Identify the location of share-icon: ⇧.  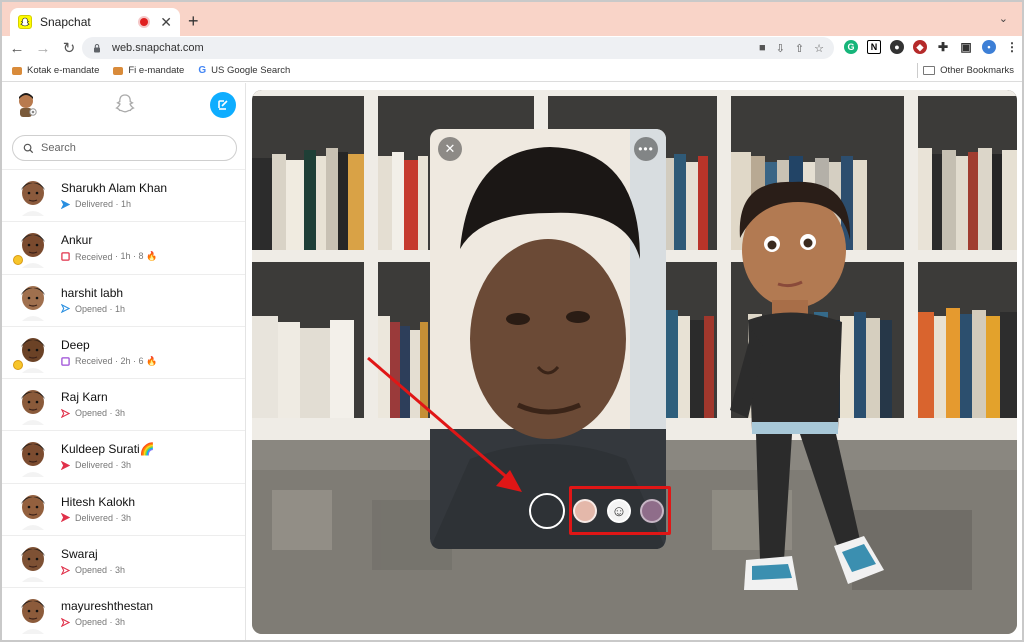
(799, 48).